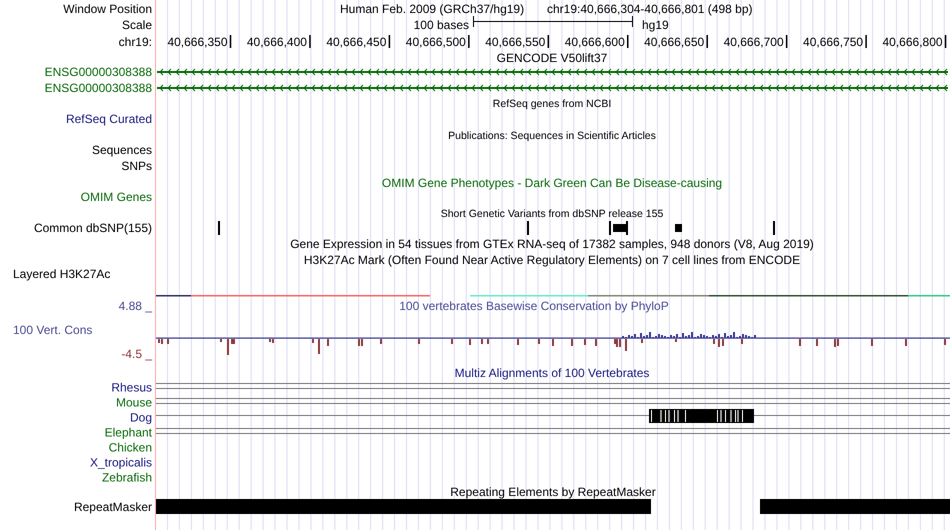 The image size is (950, 530). I want to click on track-title: RefSeq genes from NCBI, so click(552, 104).